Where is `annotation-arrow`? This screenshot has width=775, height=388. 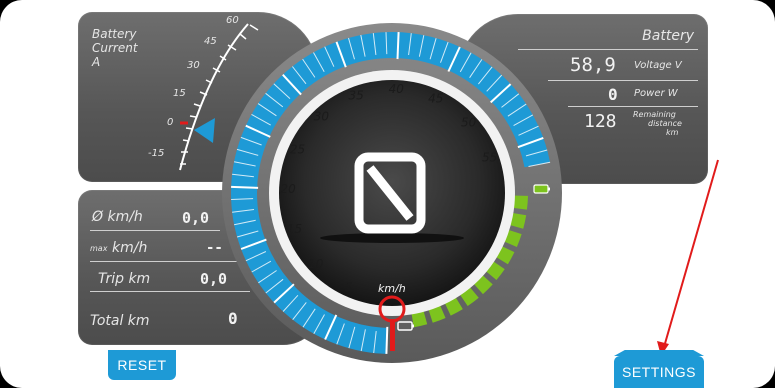
annotation-arrow is located at coordinates (688, 257).